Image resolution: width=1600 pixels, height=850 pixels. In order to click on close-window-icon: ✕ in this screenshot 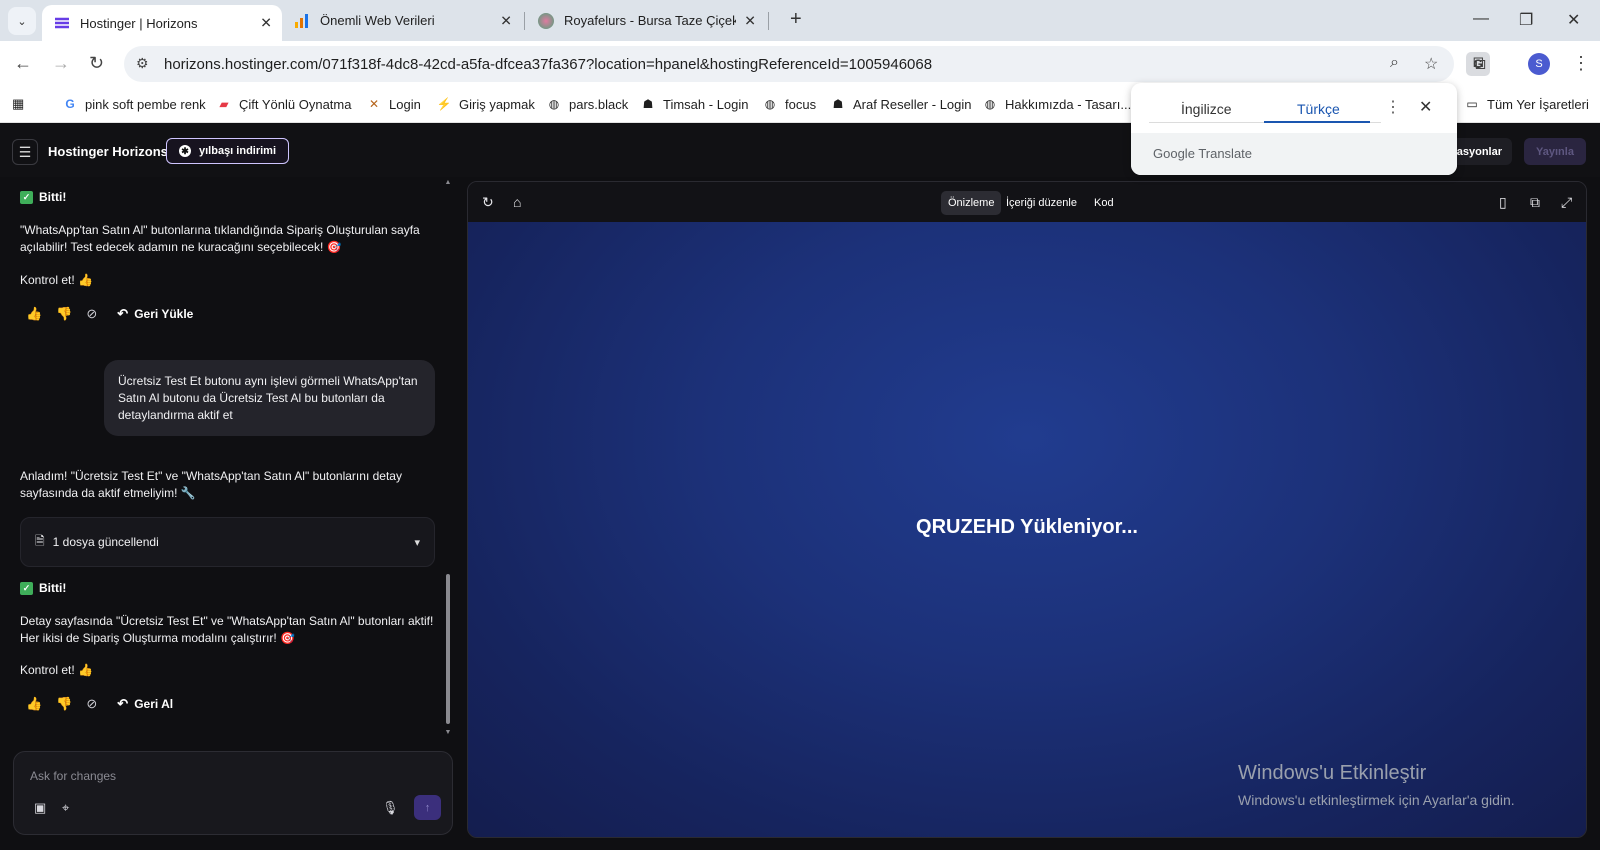, I will do `click(1573, 20)`.